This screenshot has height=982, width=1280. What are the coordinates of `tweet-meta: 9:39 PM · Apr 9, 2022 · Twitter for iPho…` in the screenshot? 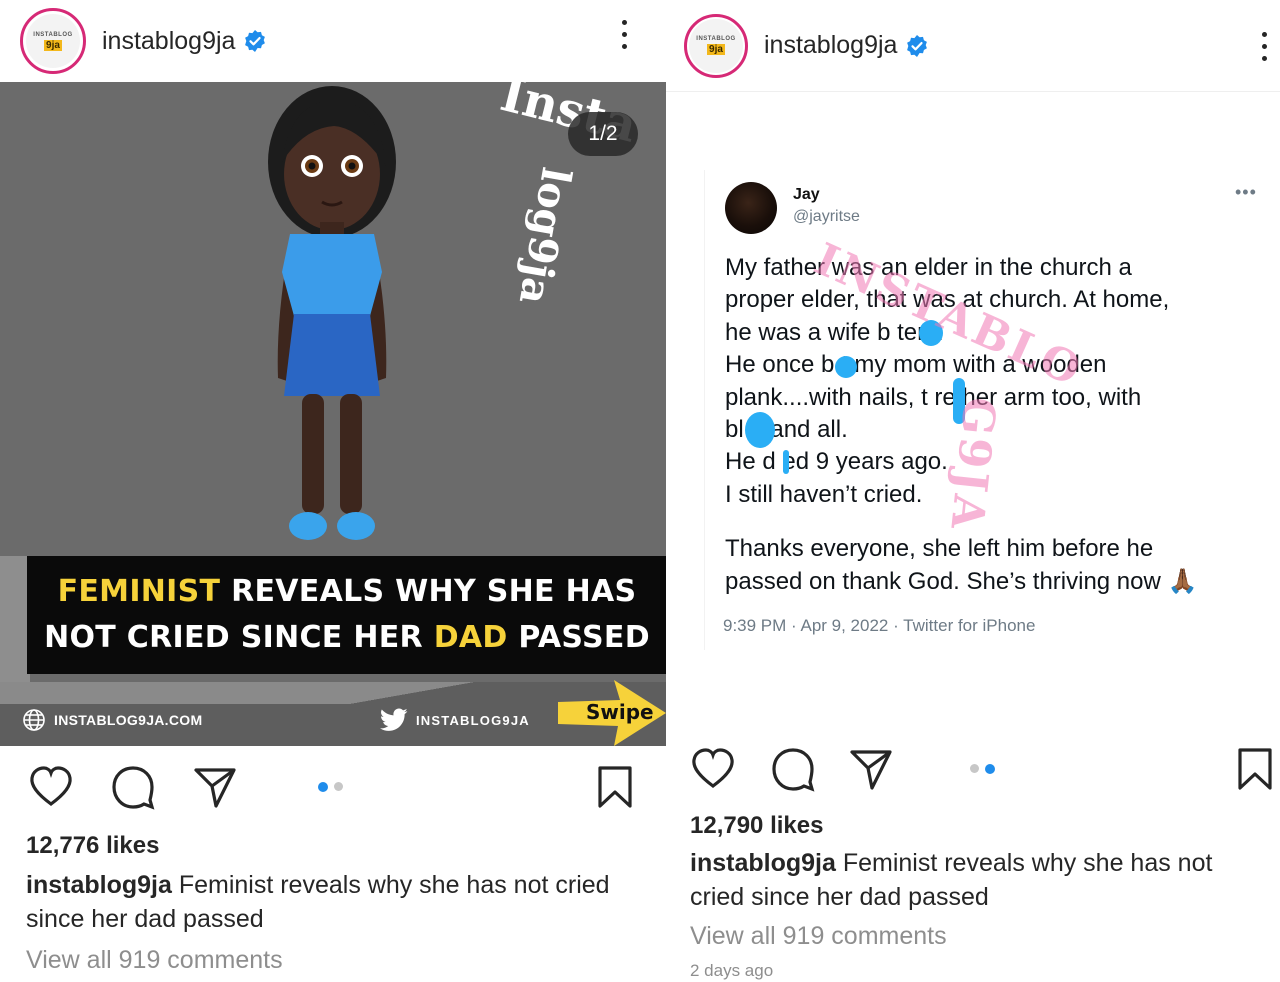 It's located at (879, 625).